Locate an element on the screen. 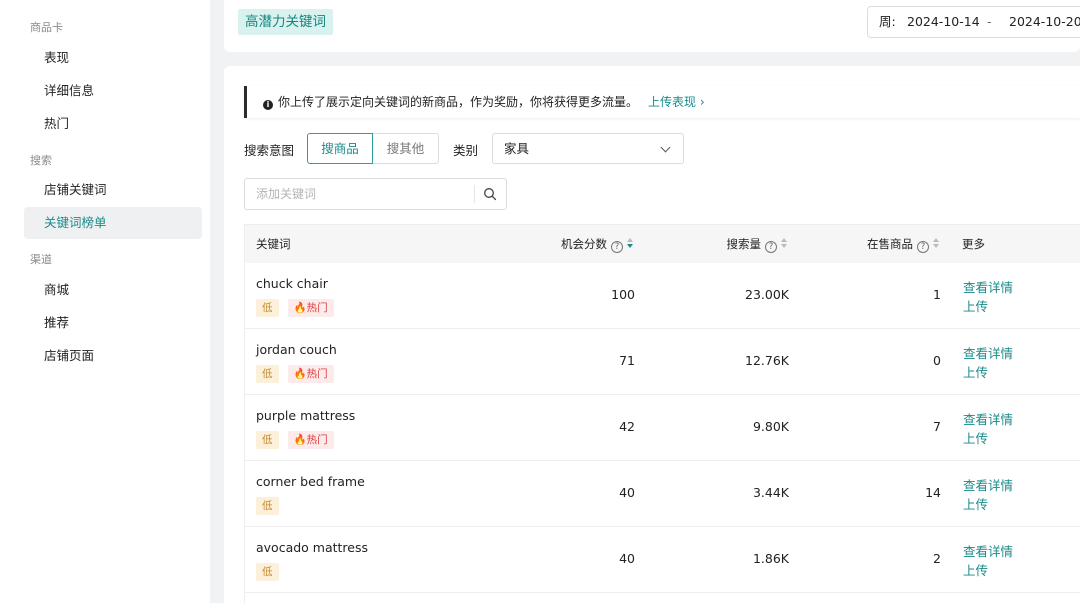 The image size is (1080, 603). header-score-label: 机会分数 is located at coordinates (584, 244).